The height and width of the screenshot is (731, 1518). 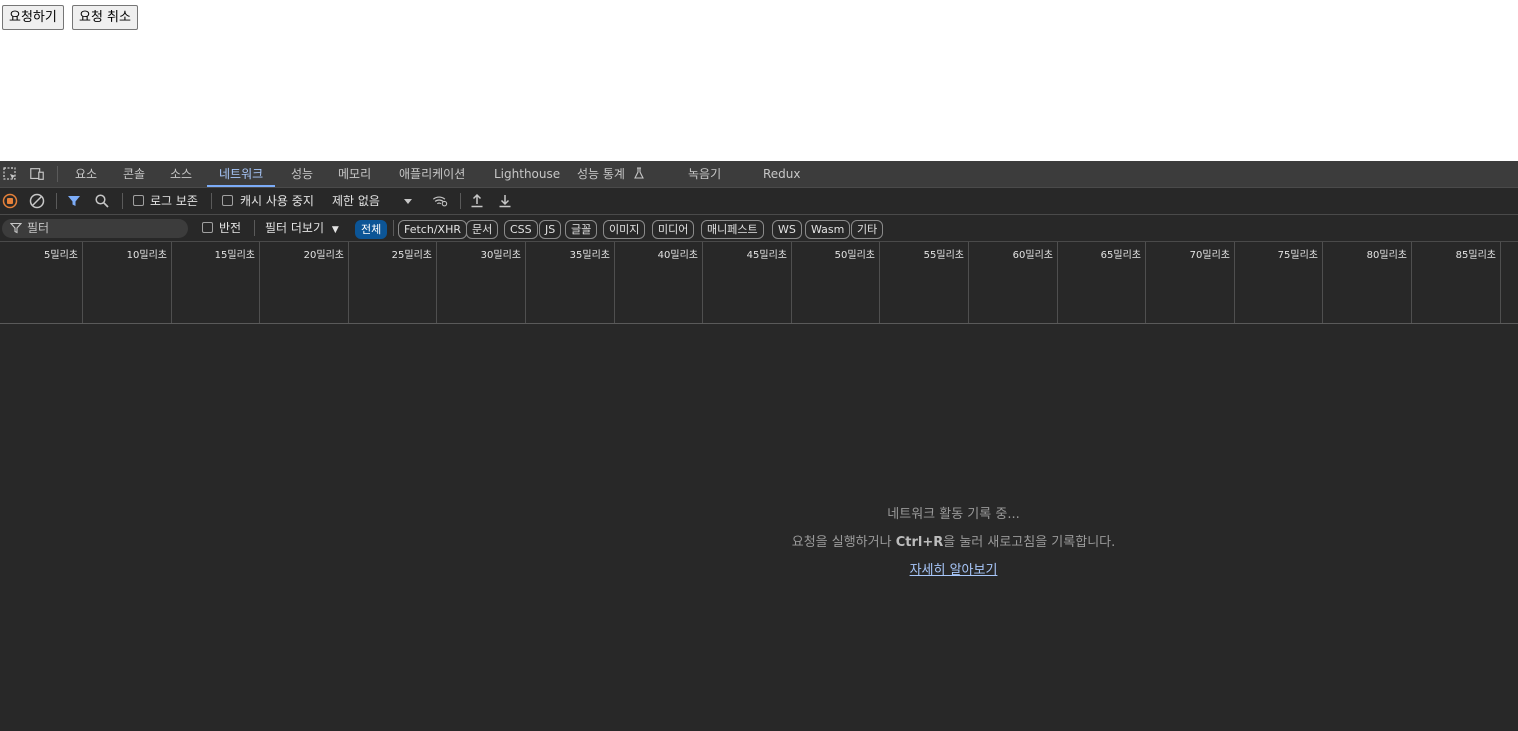 I want to click on network-toolbar: 로그 보존 캐시 사용 중지 제한 없음, so click(x=759, y=201).